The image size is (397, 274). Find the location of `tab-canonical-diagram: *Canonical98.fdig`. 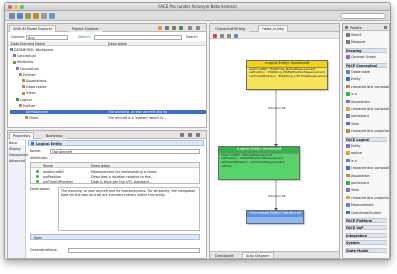

tab-canonical-diagram: *Canonical98.fdig is located at coordinates (230, 28).